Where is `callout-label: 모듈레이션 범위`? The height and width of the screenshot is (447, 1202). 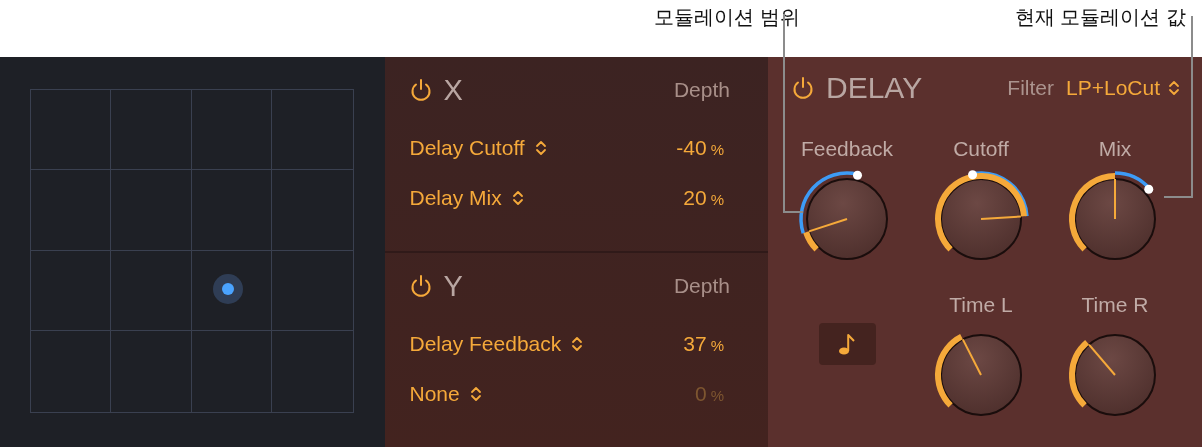 callout-label: 모듈레이션 범위 is located at coordinates (727, 17).